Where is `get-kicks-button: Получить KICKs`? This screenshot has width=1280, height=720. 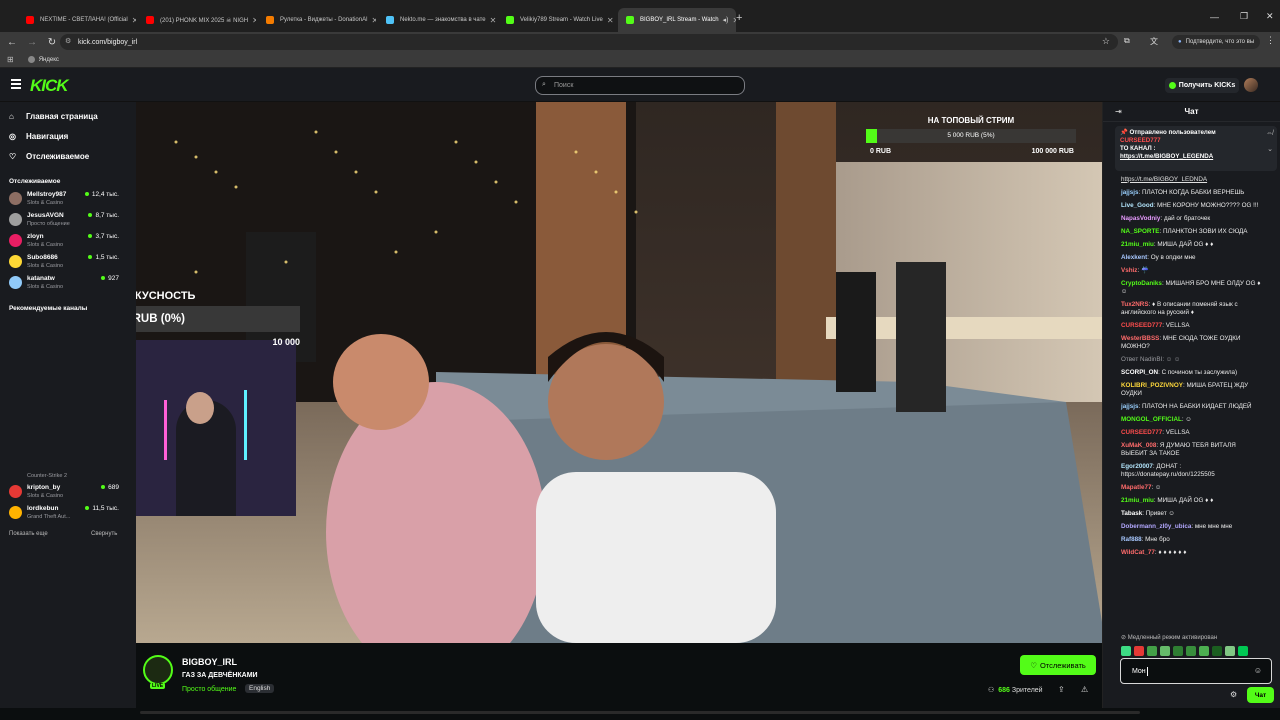
get-kicks-button: Получить KICKs is located at coordinates (1202, 85).